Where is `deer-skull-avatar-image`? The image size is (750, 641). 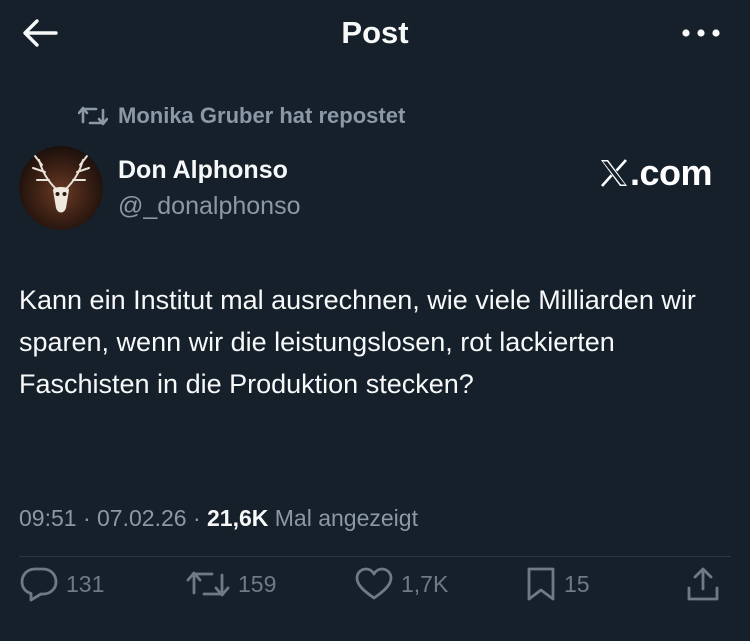 deer-skull-avatar-image is located at coordinates (61, 188).